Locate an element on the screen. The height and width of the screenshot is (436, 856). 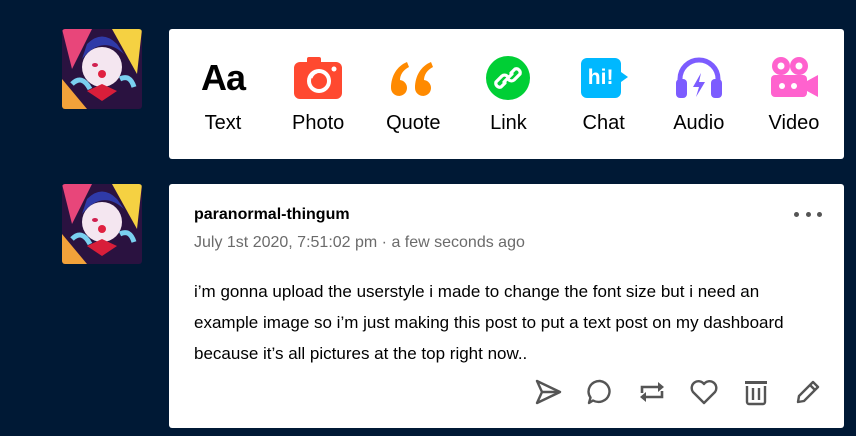
like-icon is located at coordinates (704, 392).